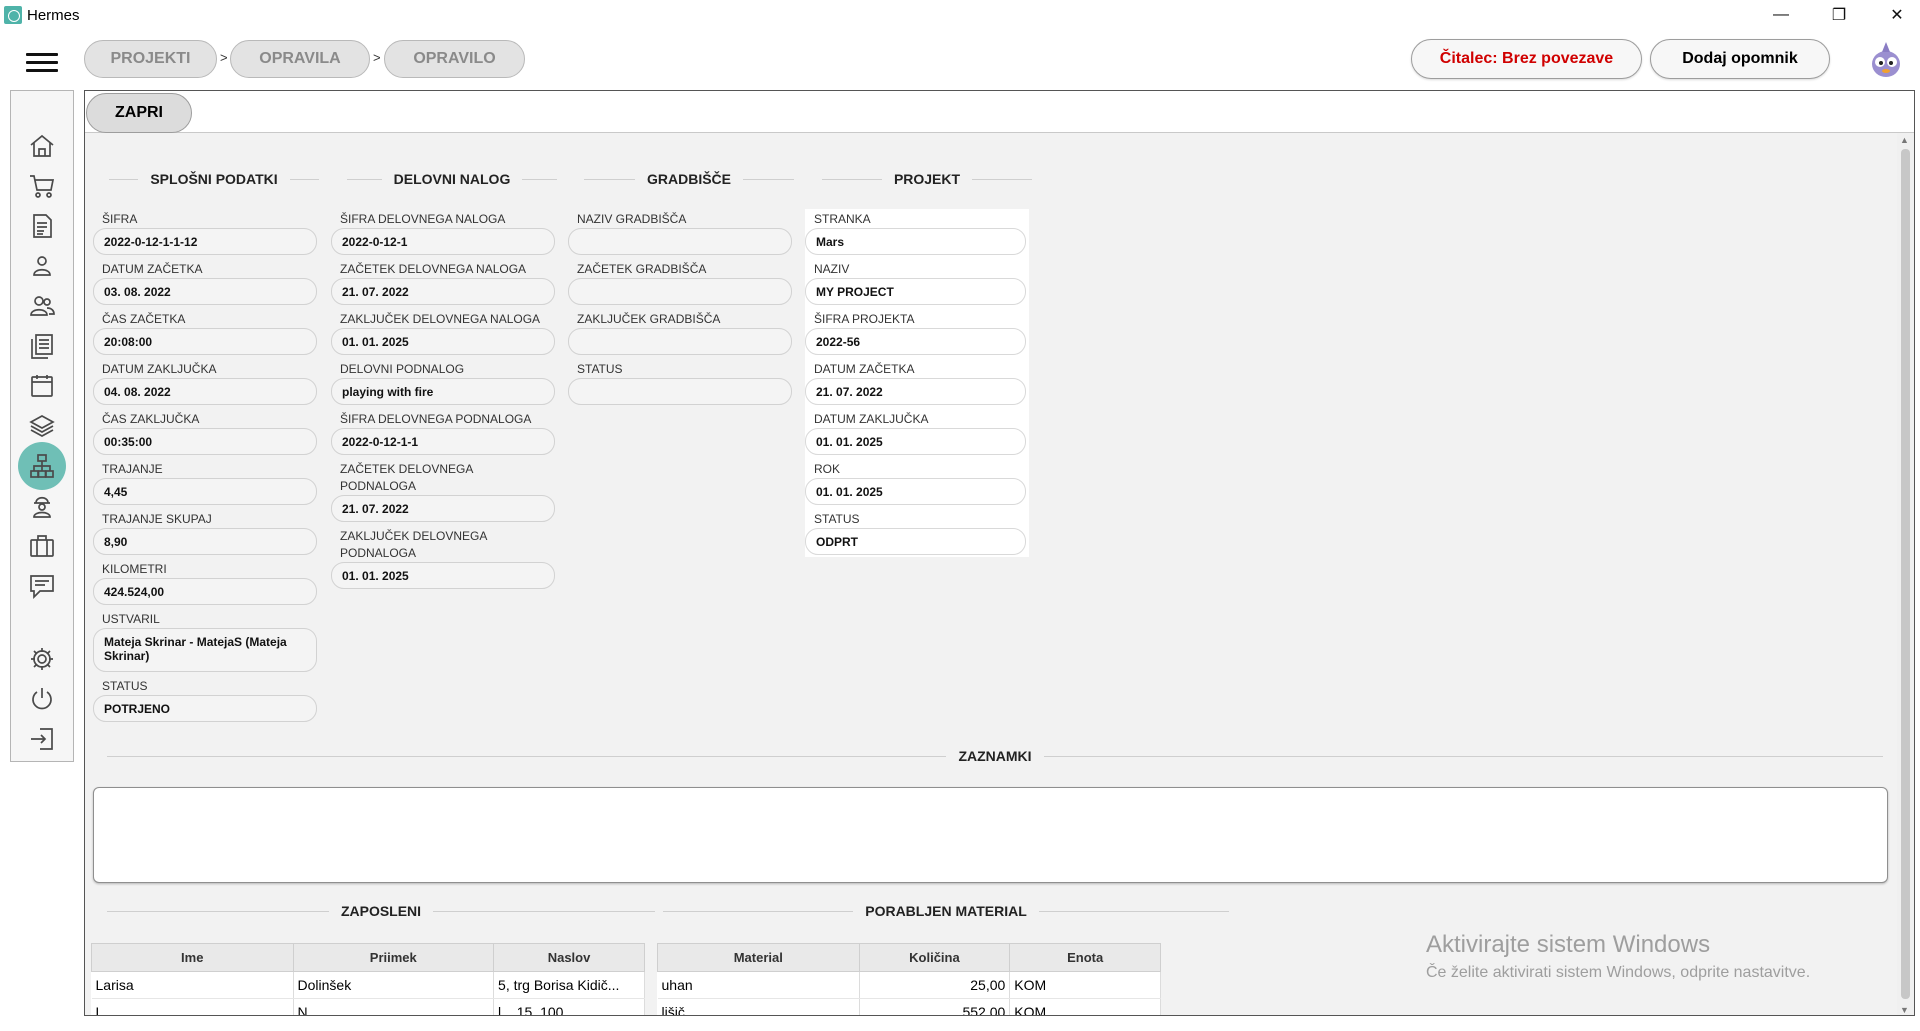  Describe the element at coordinates (13, 15) in the screenshot. I see `app-logo-icon` at that location.